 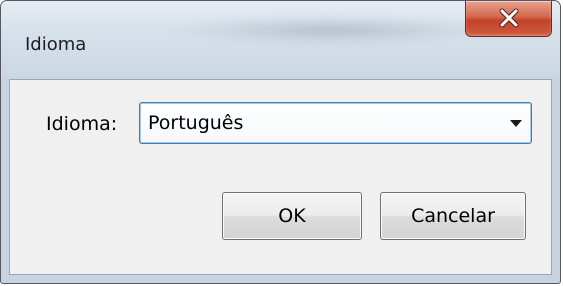 I want to click on window-title: Idioma, so click(x=56, y=44).